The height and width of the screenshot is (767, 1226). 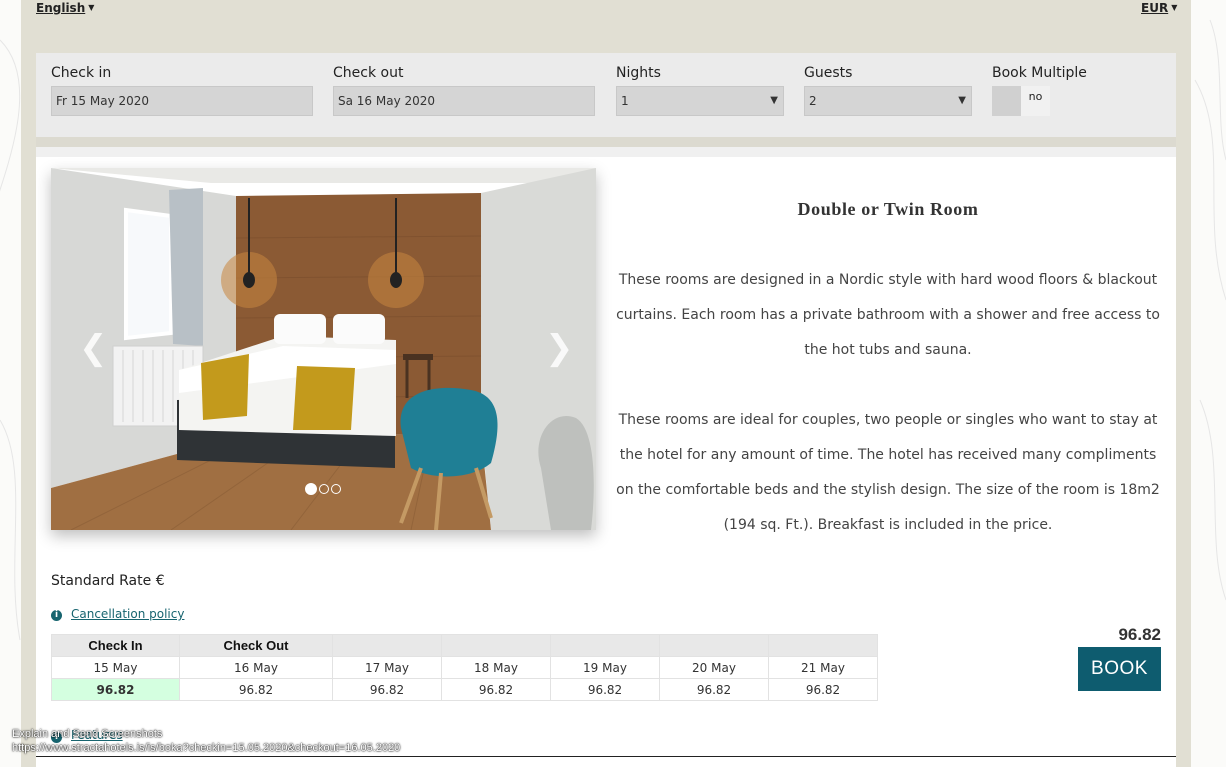 I want to click on guests-field-group: Guests 2 ▼, so click(x=888, y=90).